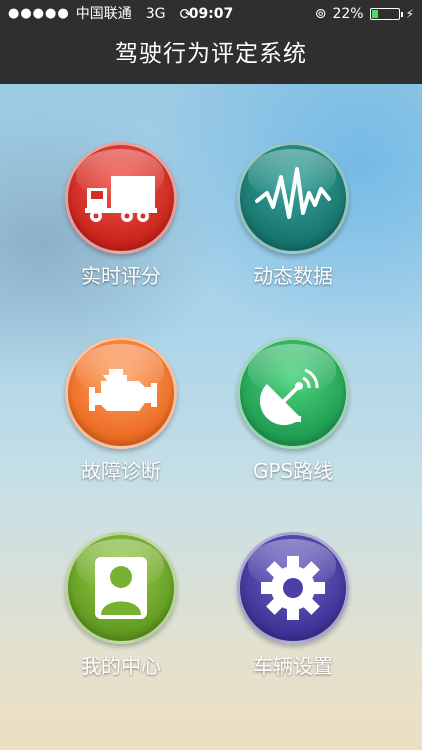 This screenshot has height=750, width=422. What do you see at coordinates (386, 14) in the screenshot?
I see `battery-icon` at bounding box center [386, 14].